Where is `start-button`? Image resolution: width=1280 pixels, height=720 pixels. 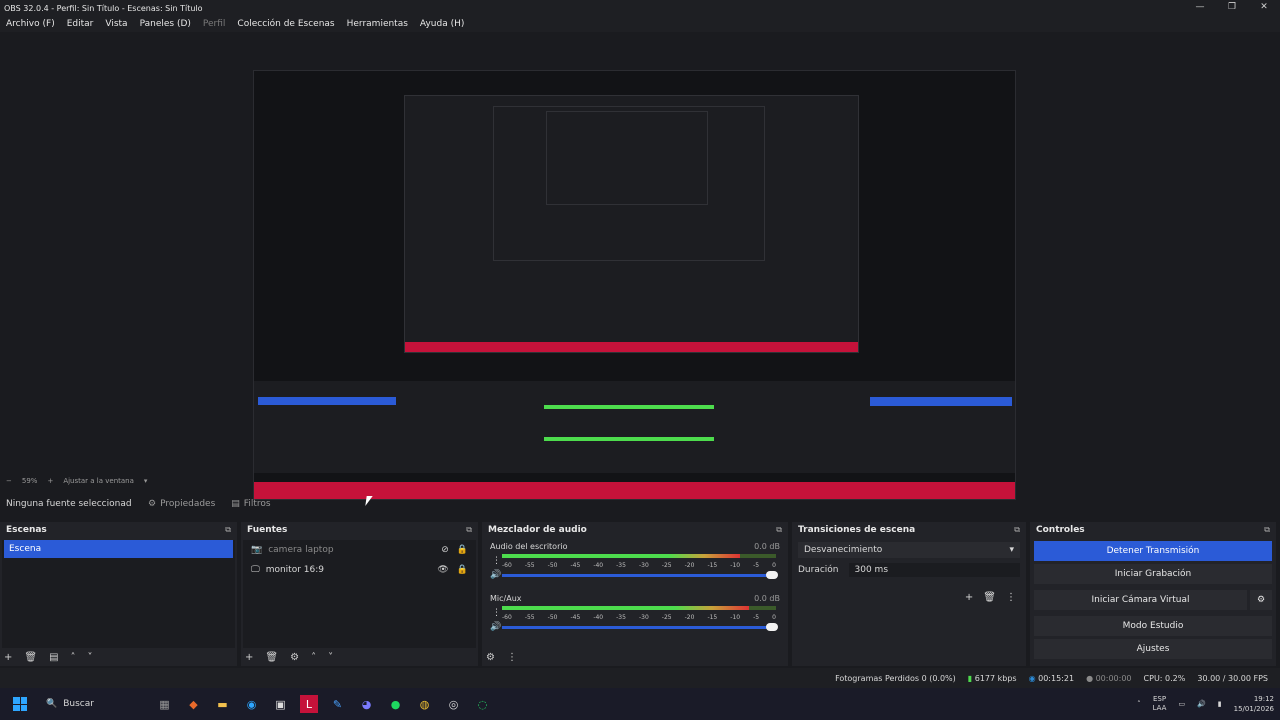 start-button is located at coordinates (20, 704).